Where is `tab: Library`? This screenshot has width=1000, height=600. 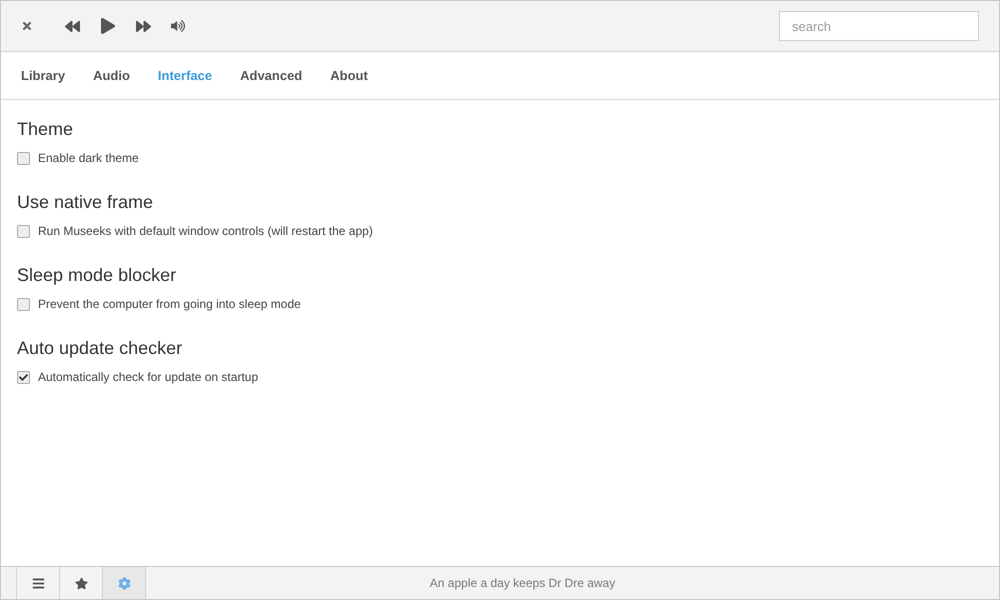
tab: Library is located at coordinates (43, 76).